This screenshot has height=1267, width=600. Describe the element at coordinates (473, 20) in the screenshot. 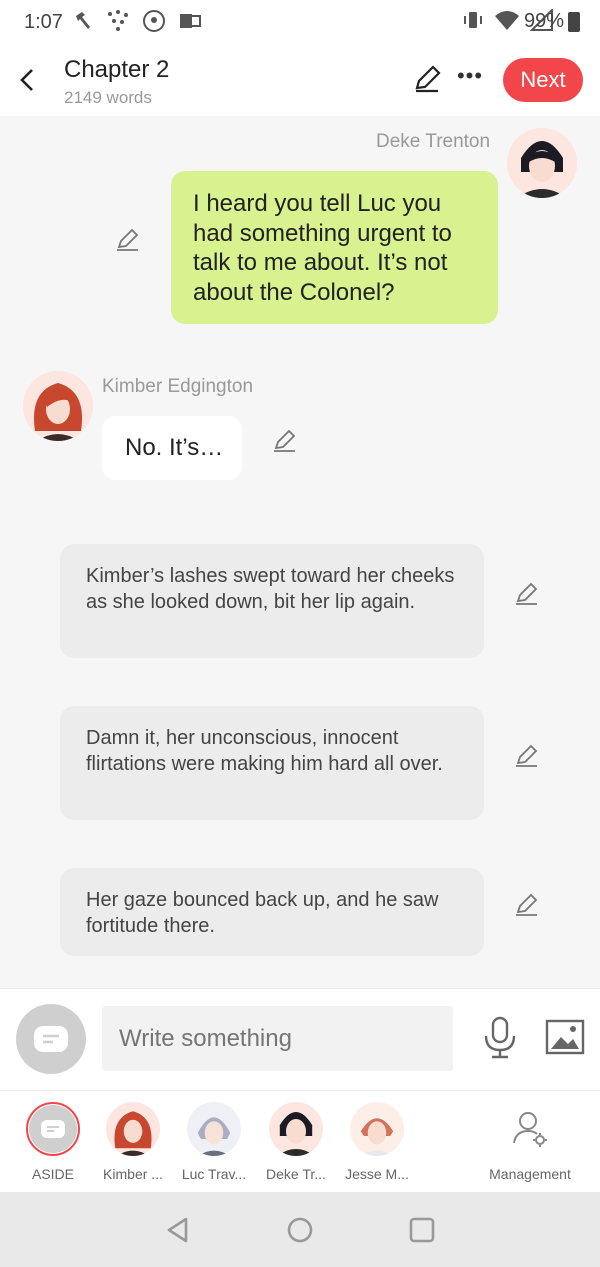

I see `vibrate-icon` at that location.